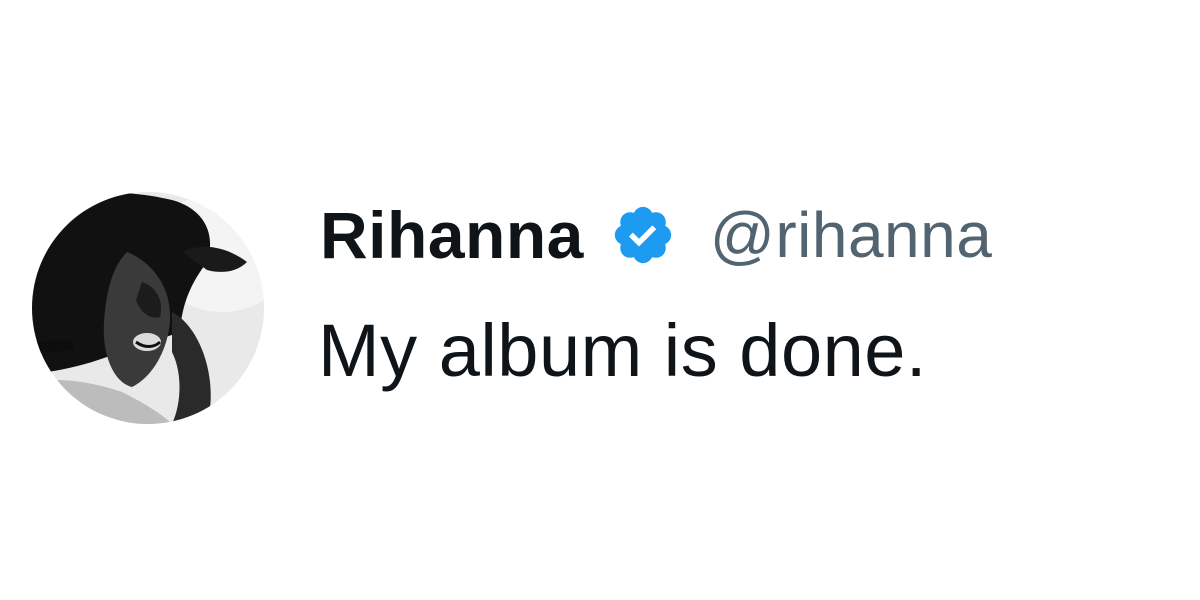 The width and height of the screenshot is (1200, 600). I want to click on tweet-header: Rihanna @rihanna, so click(656, 235).